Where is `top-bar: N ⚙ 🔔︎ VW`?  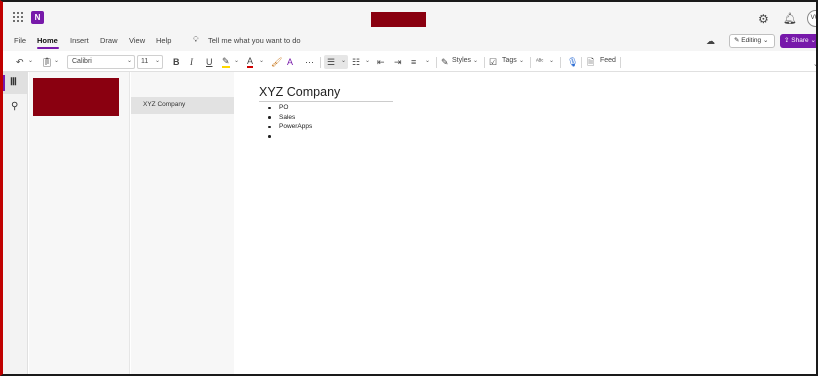
top-bar: N ⚙ 🔔︎ VW is located at coordinates (409, 18).